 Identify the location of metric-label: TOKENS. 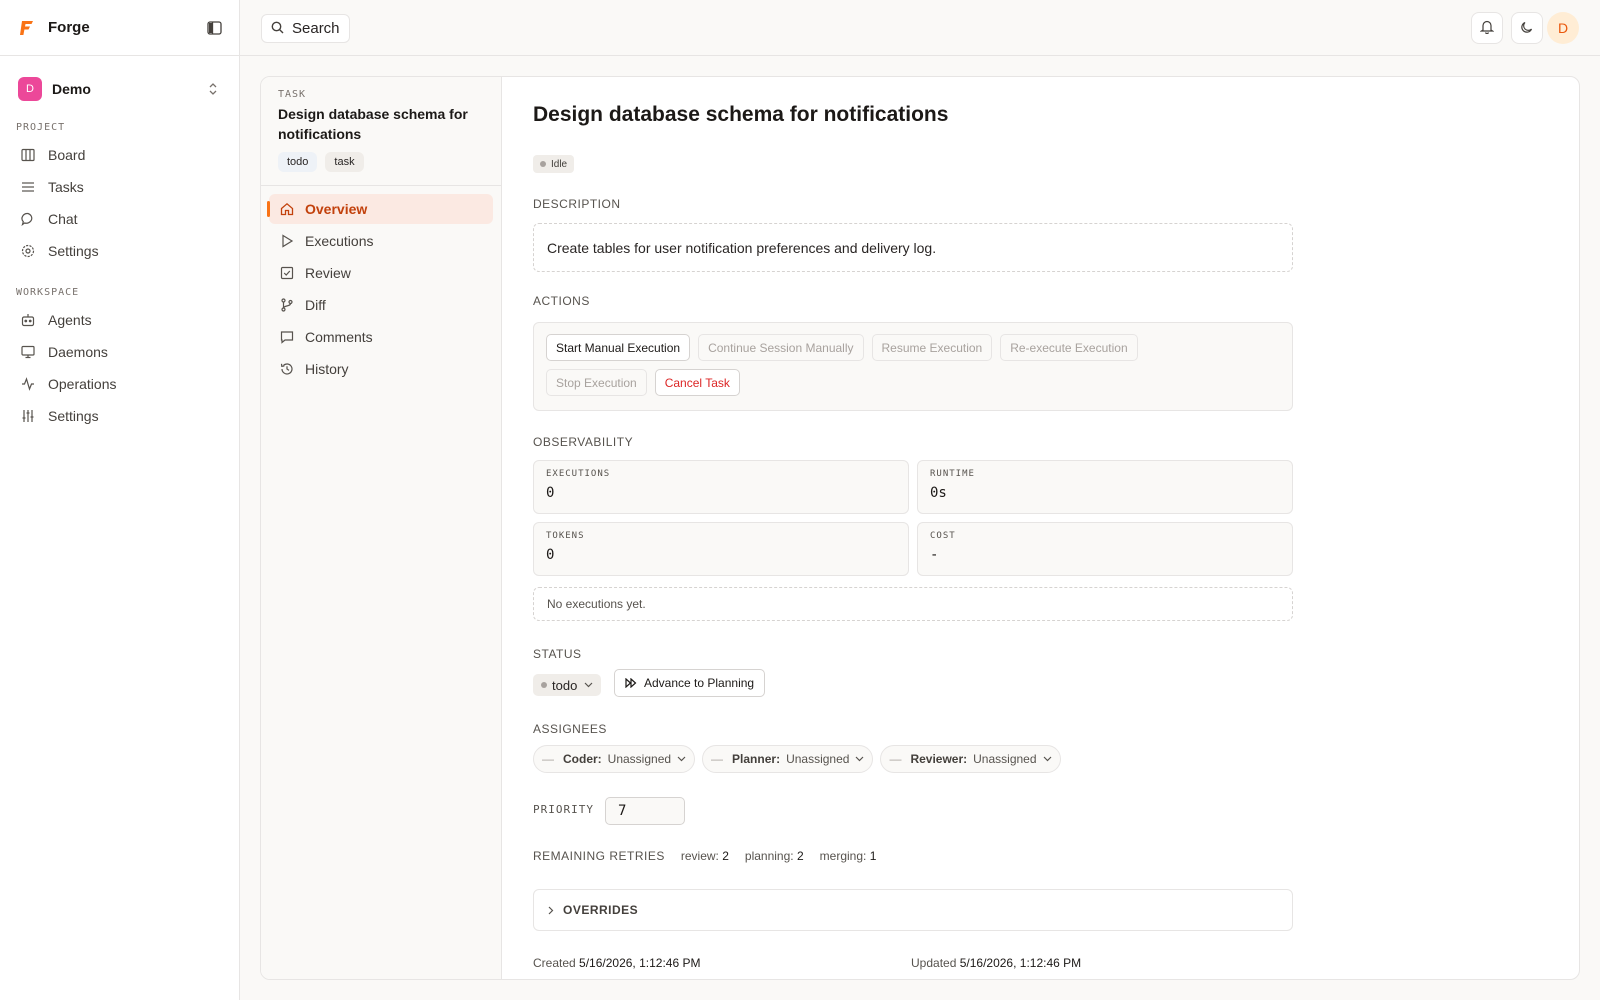
(565, 536).